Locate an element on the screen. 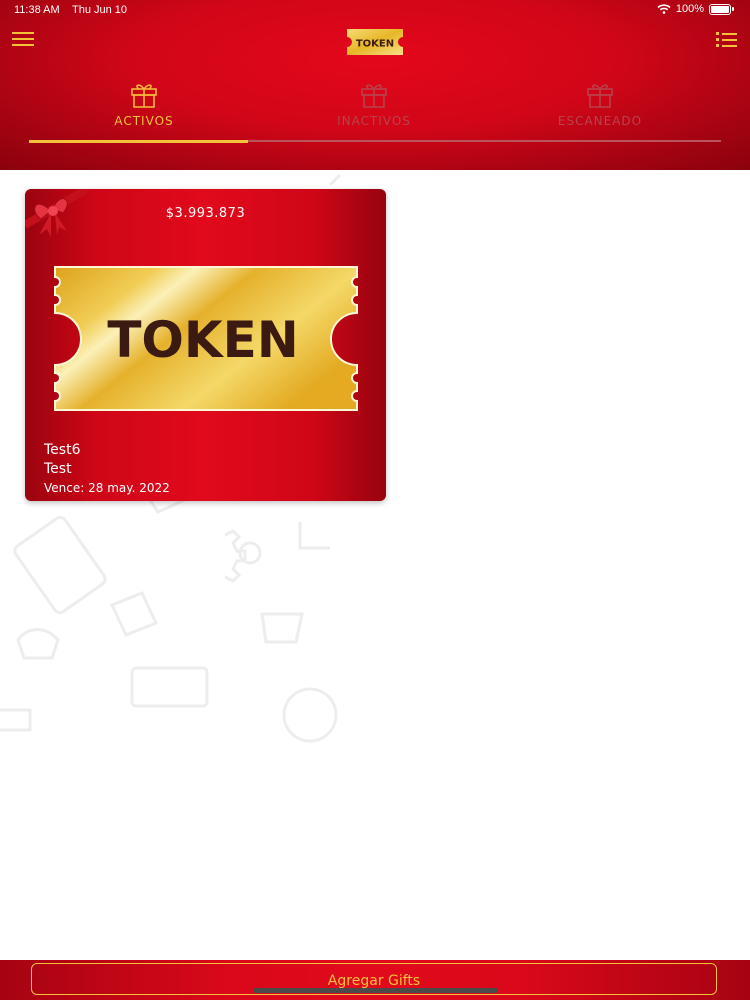 This screenshot has width=750, height=1000. battery-icon is located at coordinates (720, 9).